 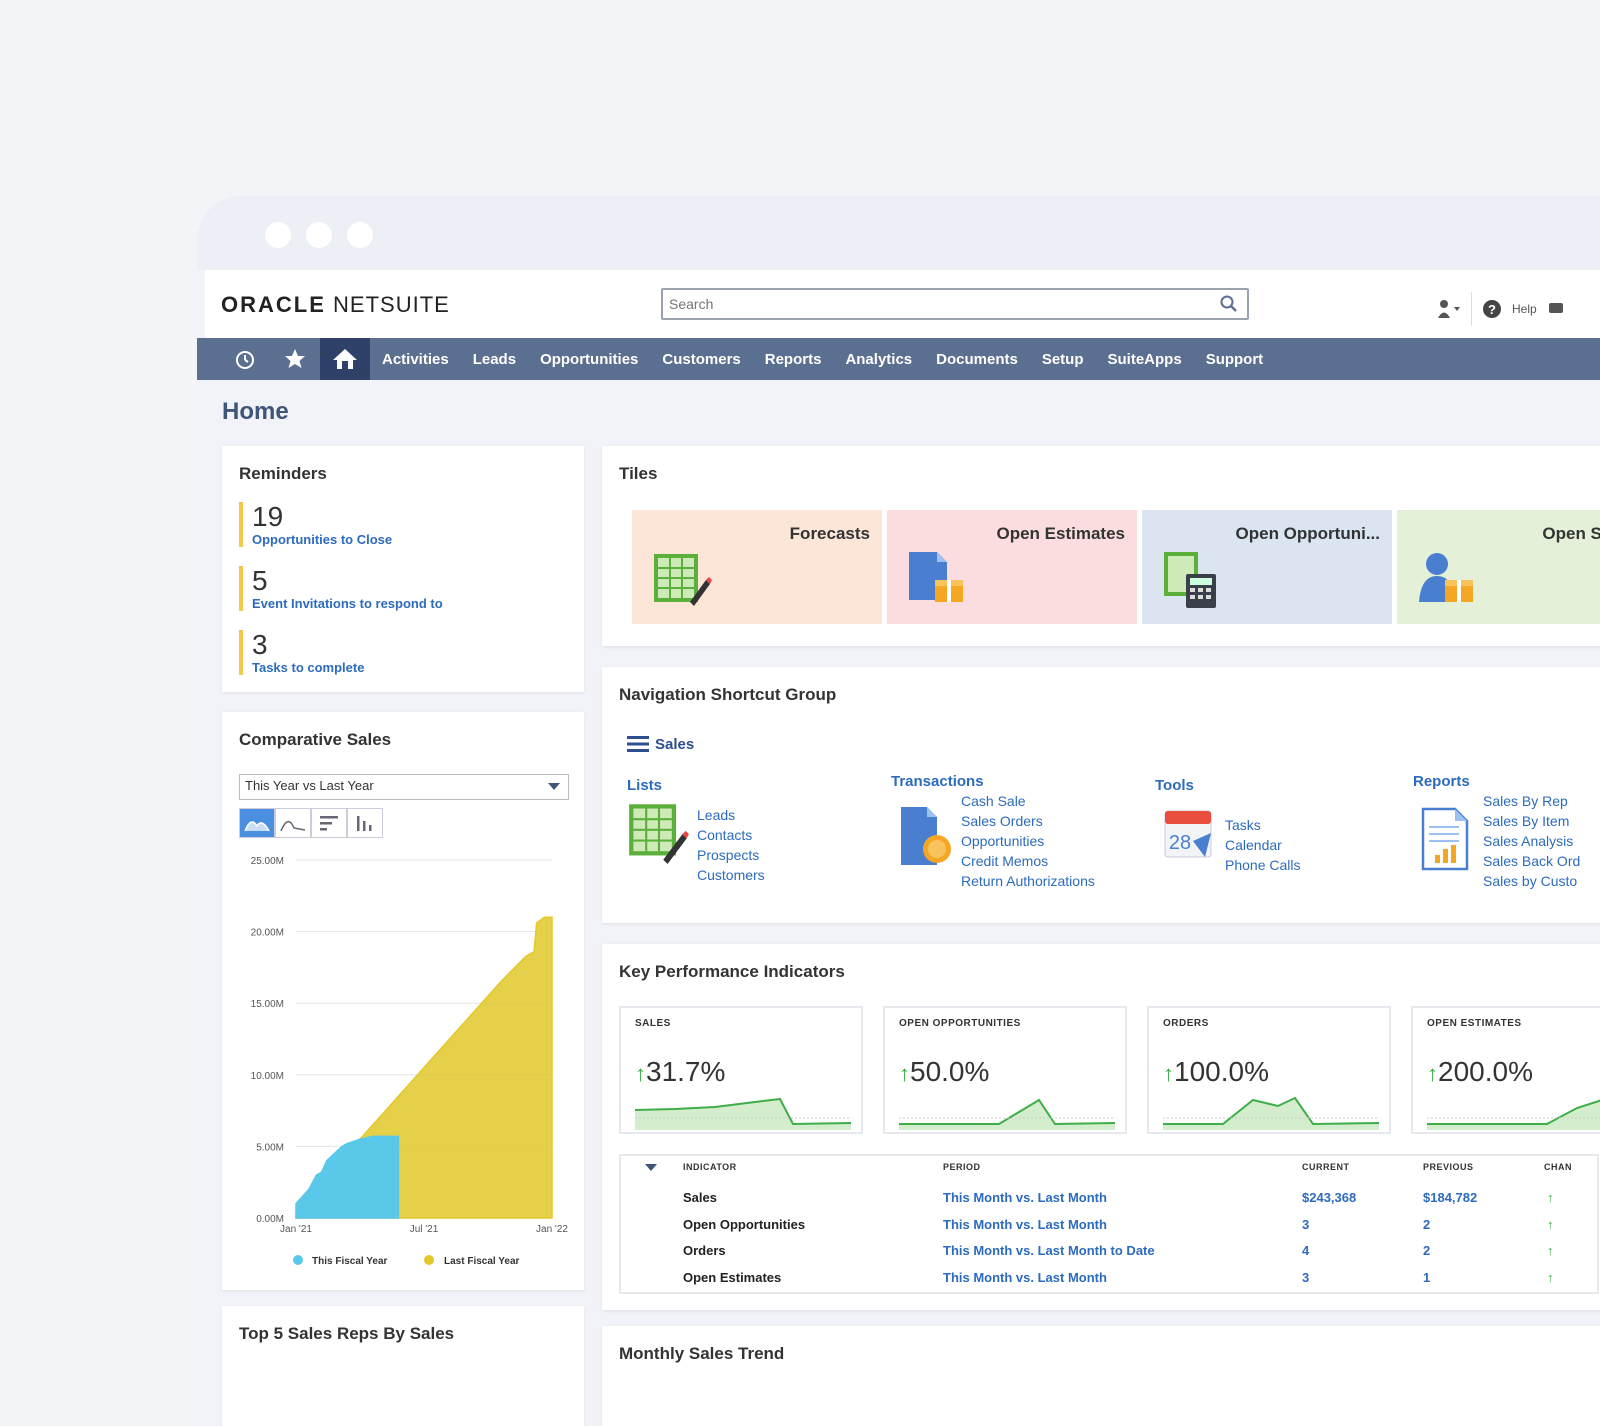 I want to click on help-label: Help, so click(x=1524, y=309).